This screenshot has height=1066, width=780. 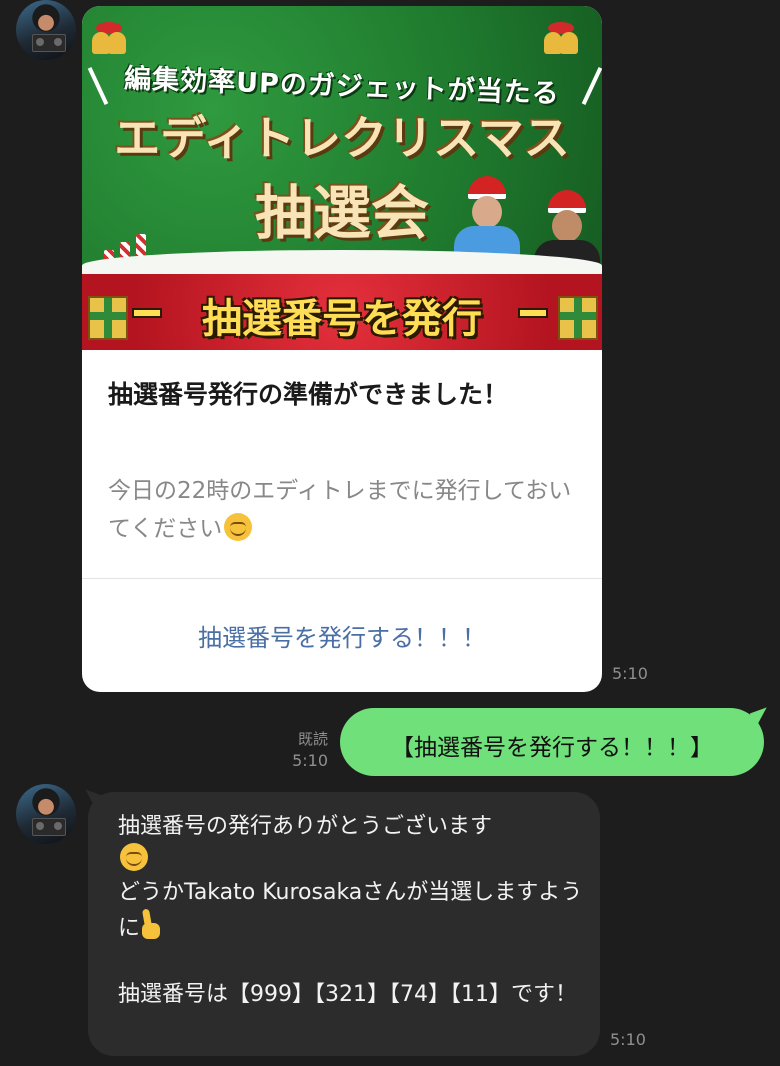 What do you see at coordinates (151, 925) in the screenshot?
I see `crossed-fingers-emoji-icon` at bounding box center [151, 925].